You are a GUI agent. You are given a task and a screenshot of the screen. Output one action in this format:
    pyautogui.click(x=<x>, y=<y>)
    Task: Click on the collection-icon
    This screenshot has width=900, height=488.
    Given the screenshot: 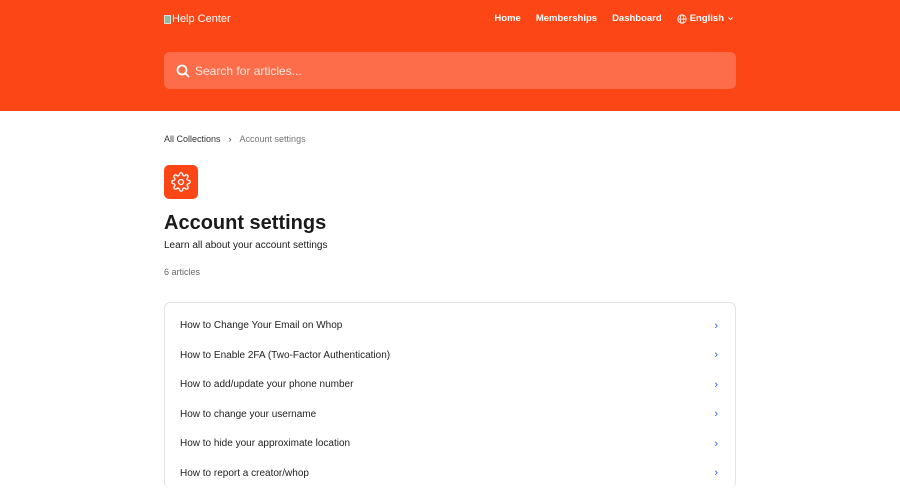 What is the action you would take?
    pyautogui.click(x=181, y=182)
    